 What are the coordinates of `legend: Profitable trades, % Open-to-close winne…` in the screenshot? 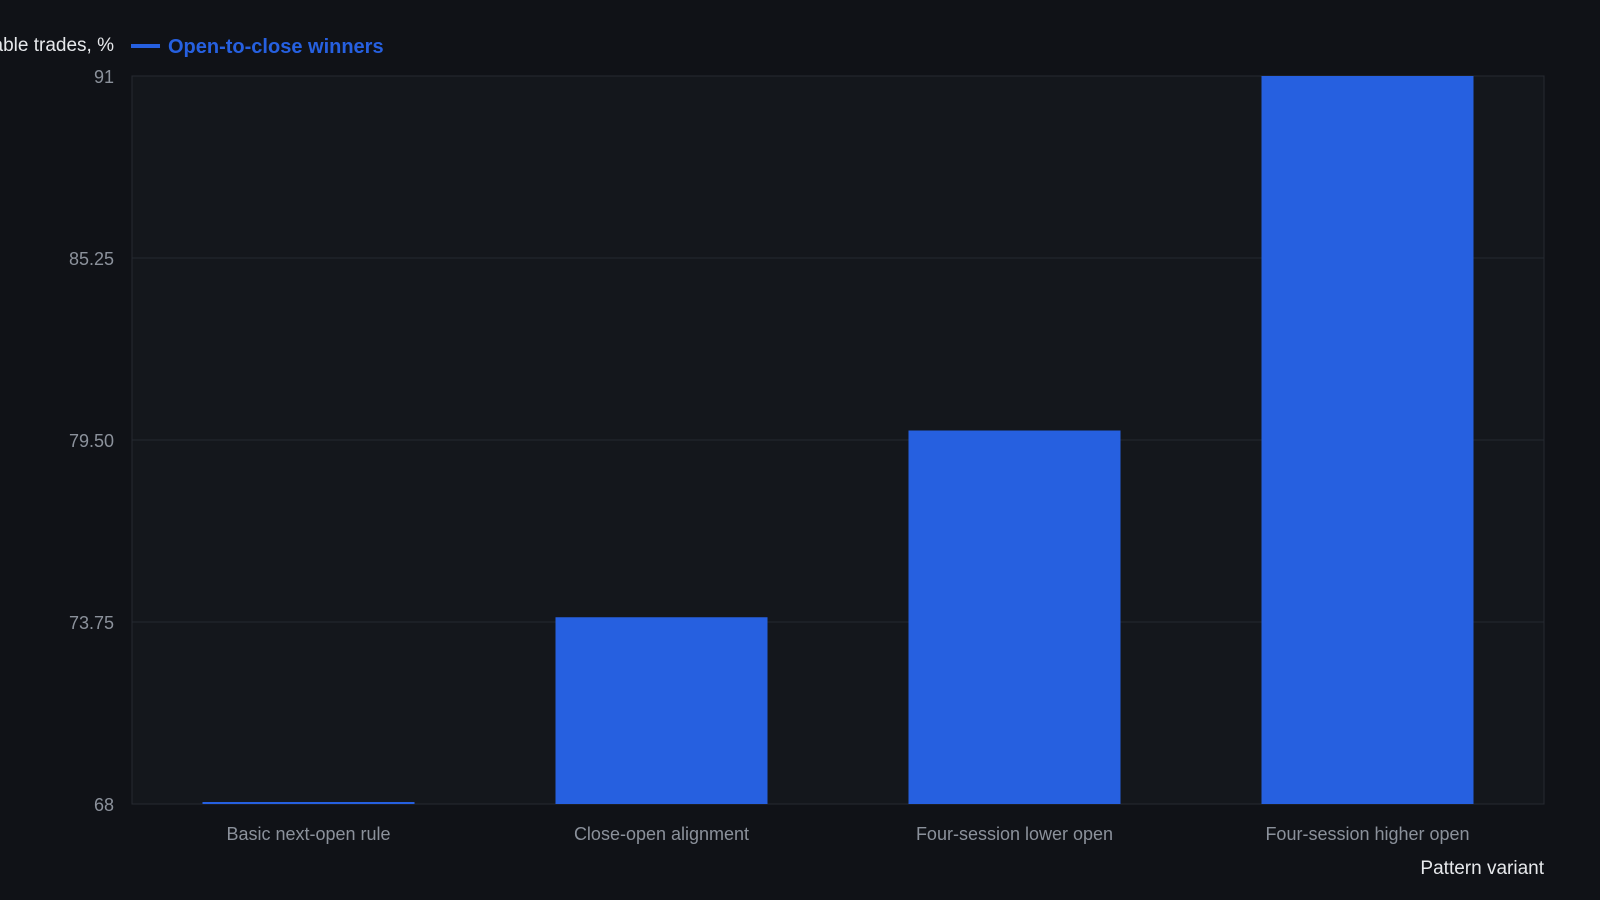 It's located at (192, 46).